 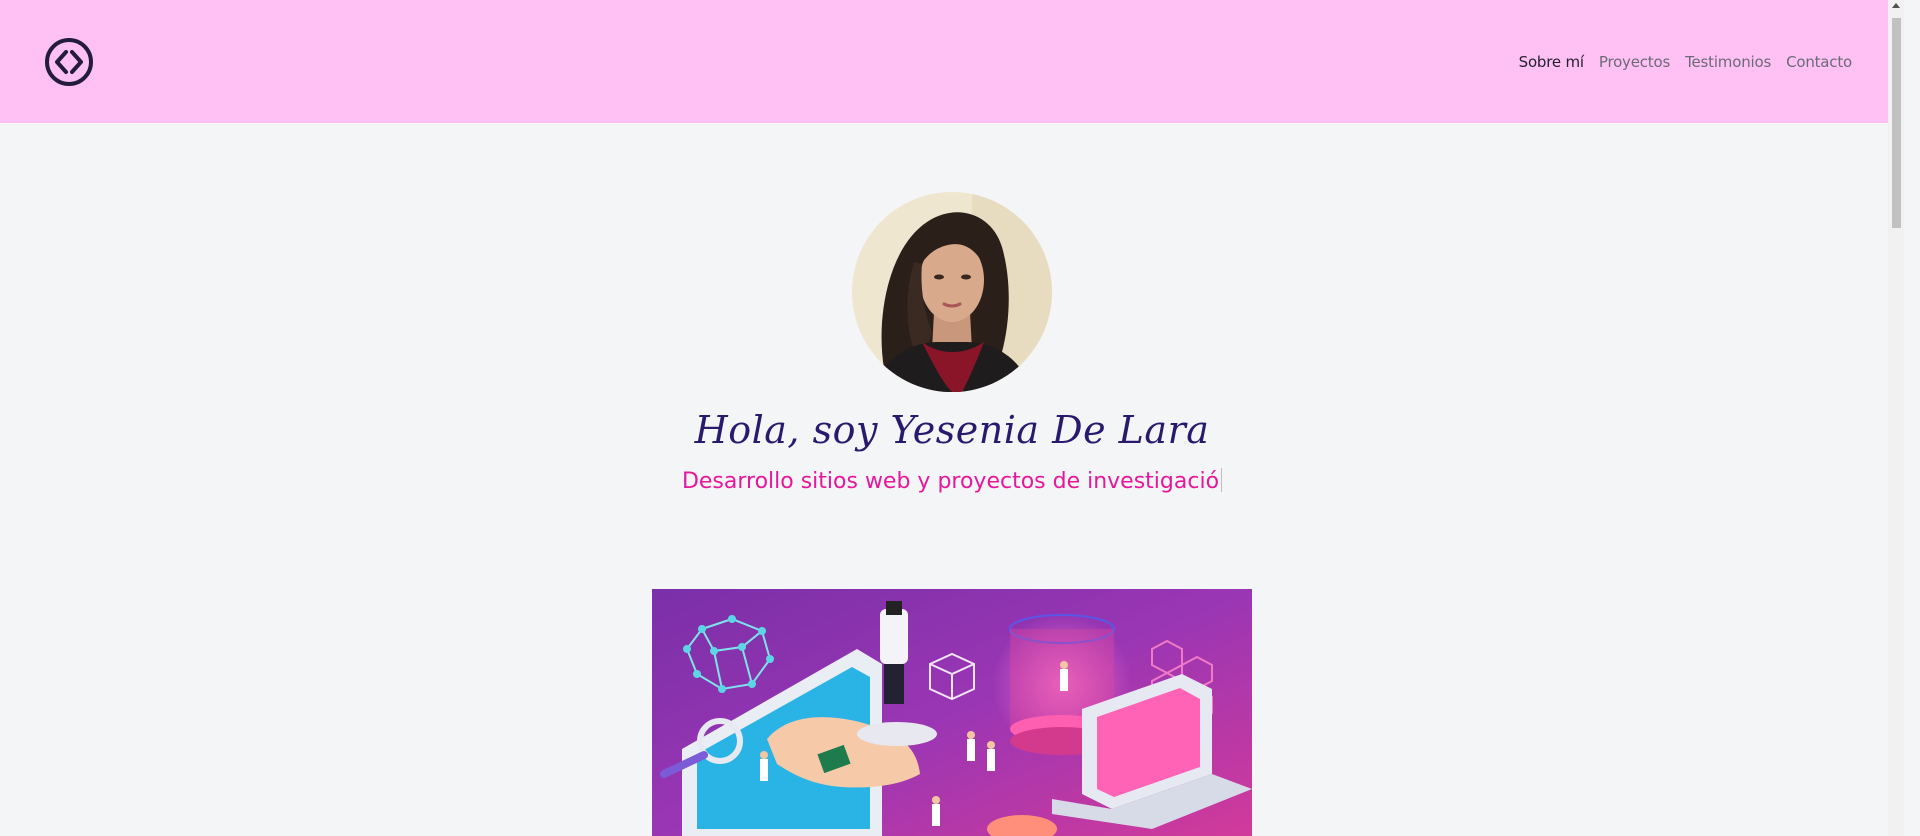 What do you see at coordinates (69, 62) in the screenshot?
I see `logo-icon` at bounding box center [69, 62].